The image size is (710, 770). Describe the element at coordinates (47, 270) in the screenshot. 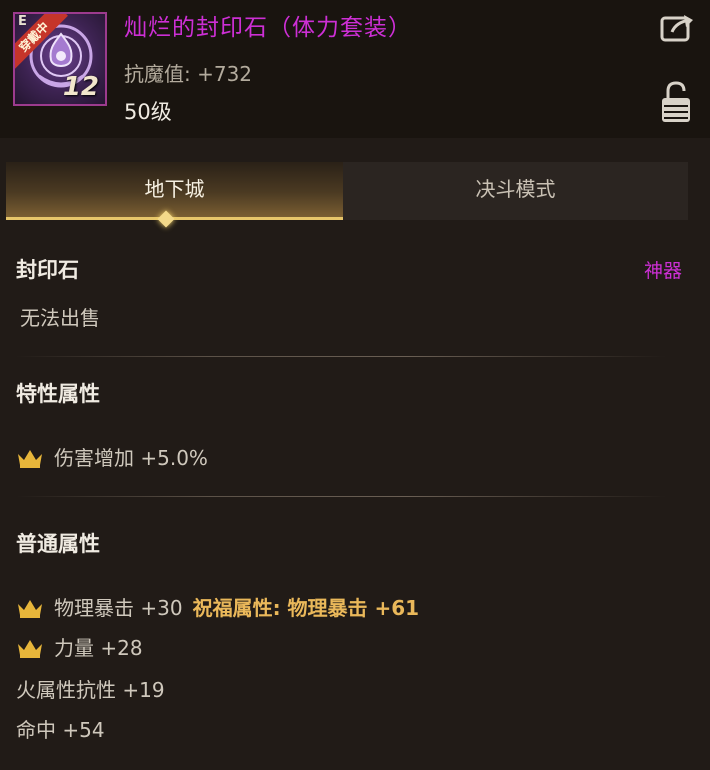

I see `item-type-label: 封印石` at that location.